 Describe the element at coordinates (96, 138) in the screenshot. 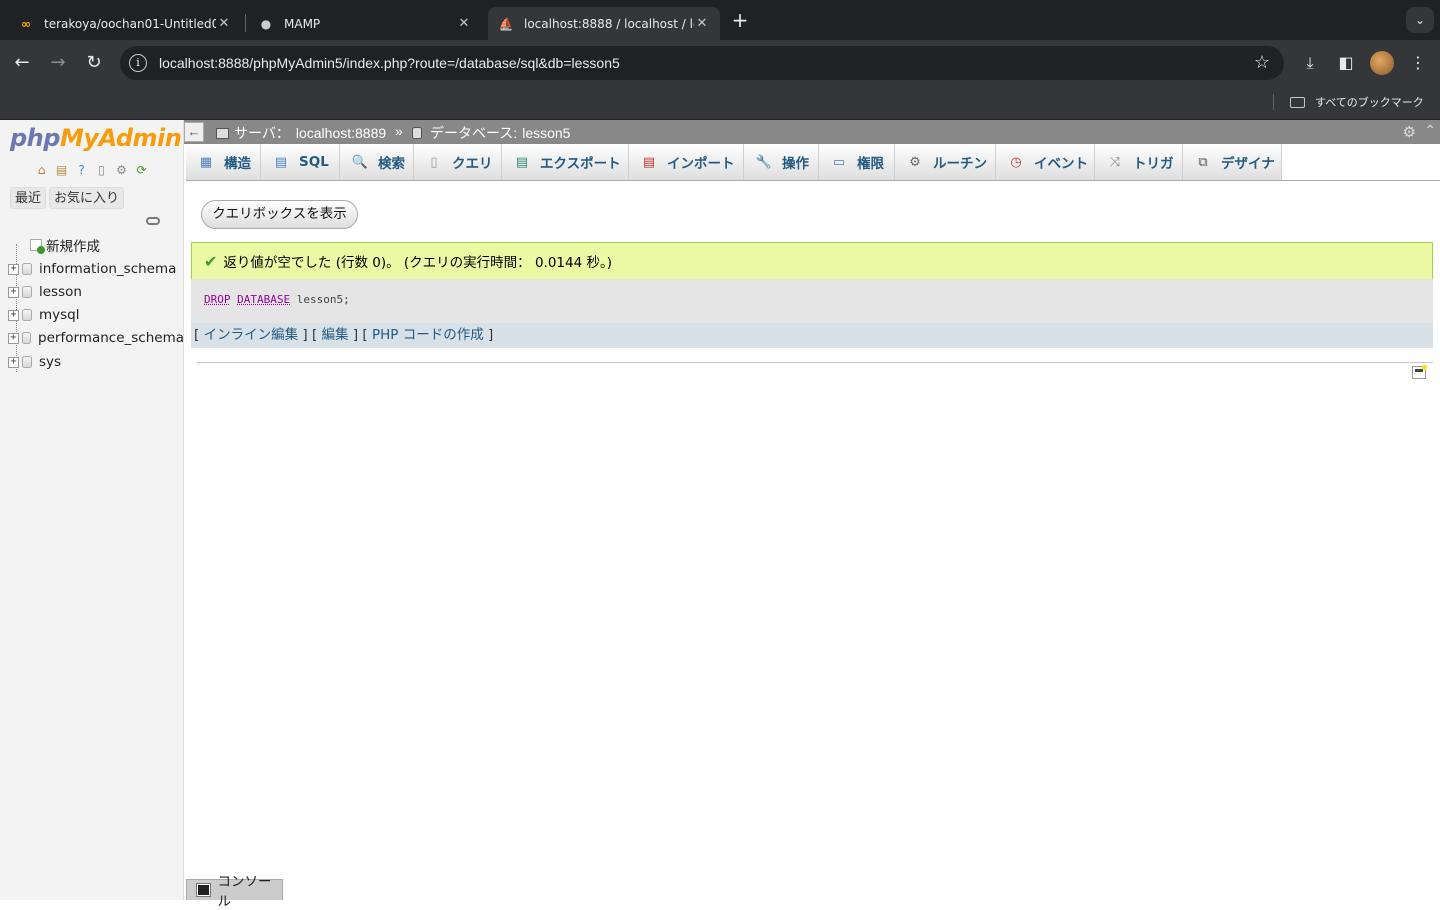

I see `phpmyadmin-logo: phpMyAdmin` at that location.